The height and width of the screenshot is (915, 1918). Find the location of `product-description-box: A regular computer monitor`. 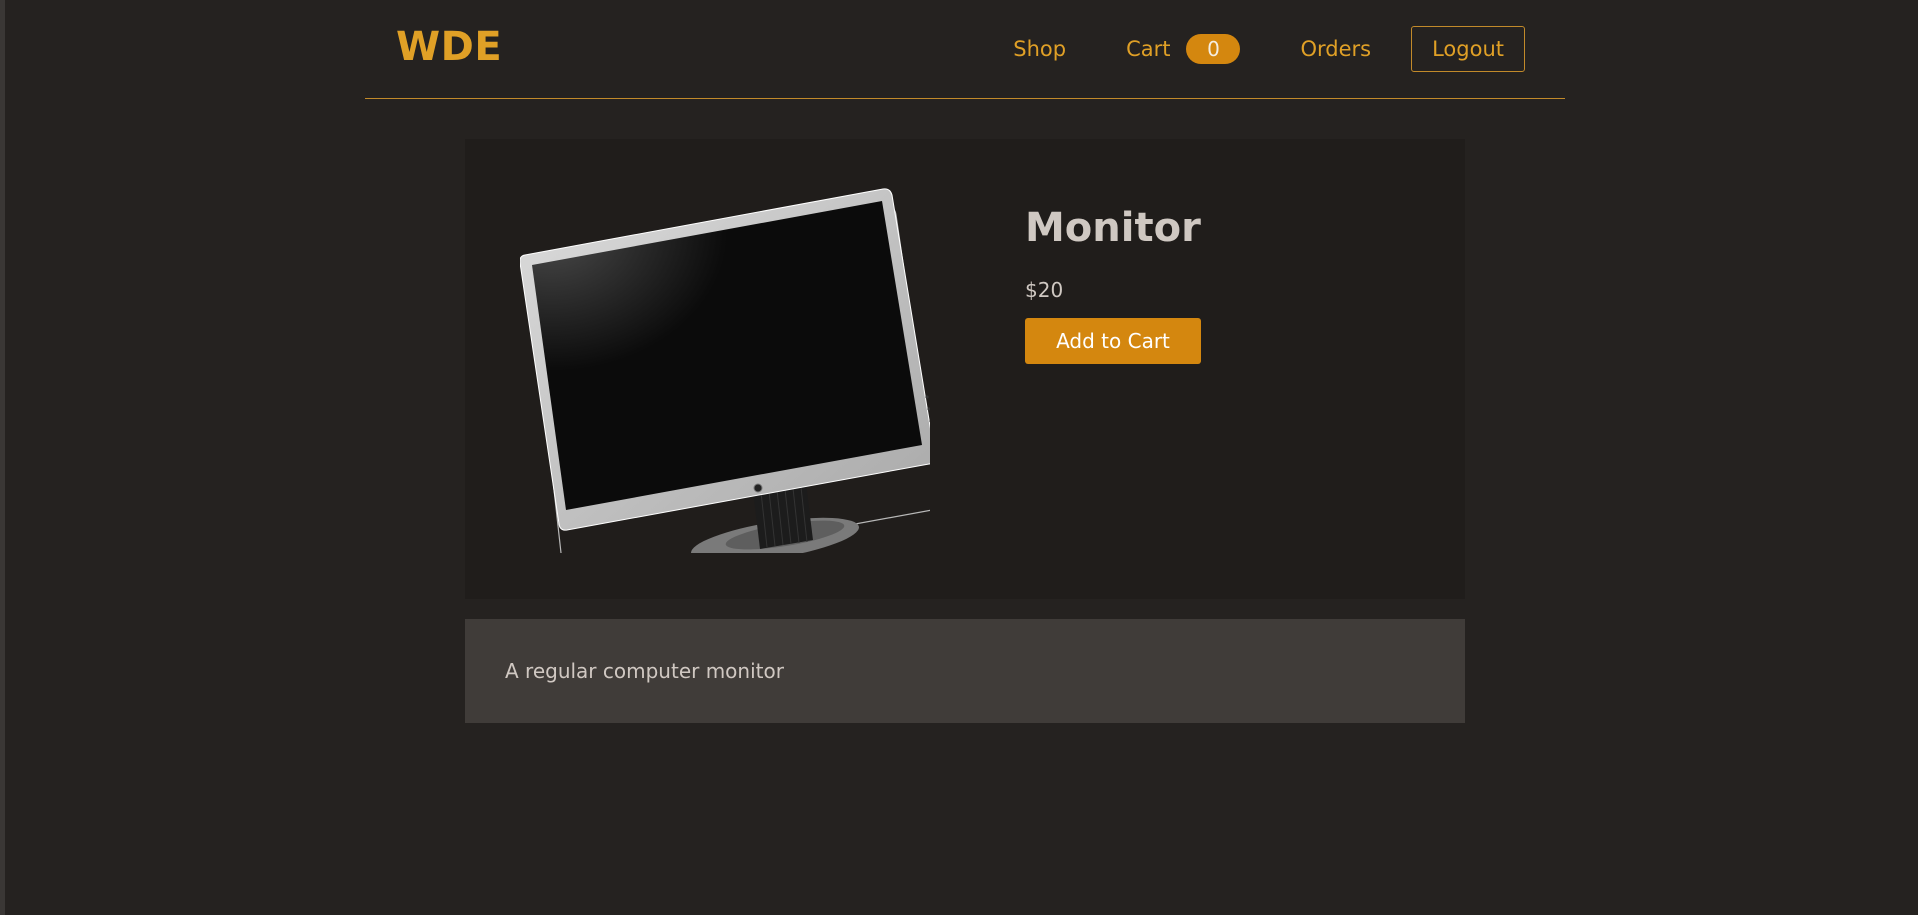

product-description-box: A regular computer monitor is located at coordinates (965, 671).